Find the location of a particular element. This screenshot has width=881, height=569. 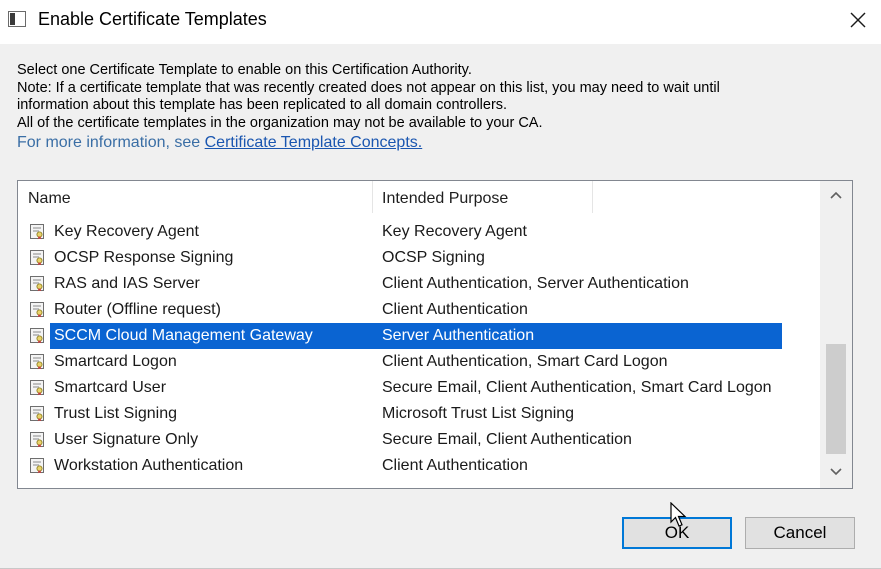

template-intended-purpose: Server Authentication is located at coordinates (458, 335).